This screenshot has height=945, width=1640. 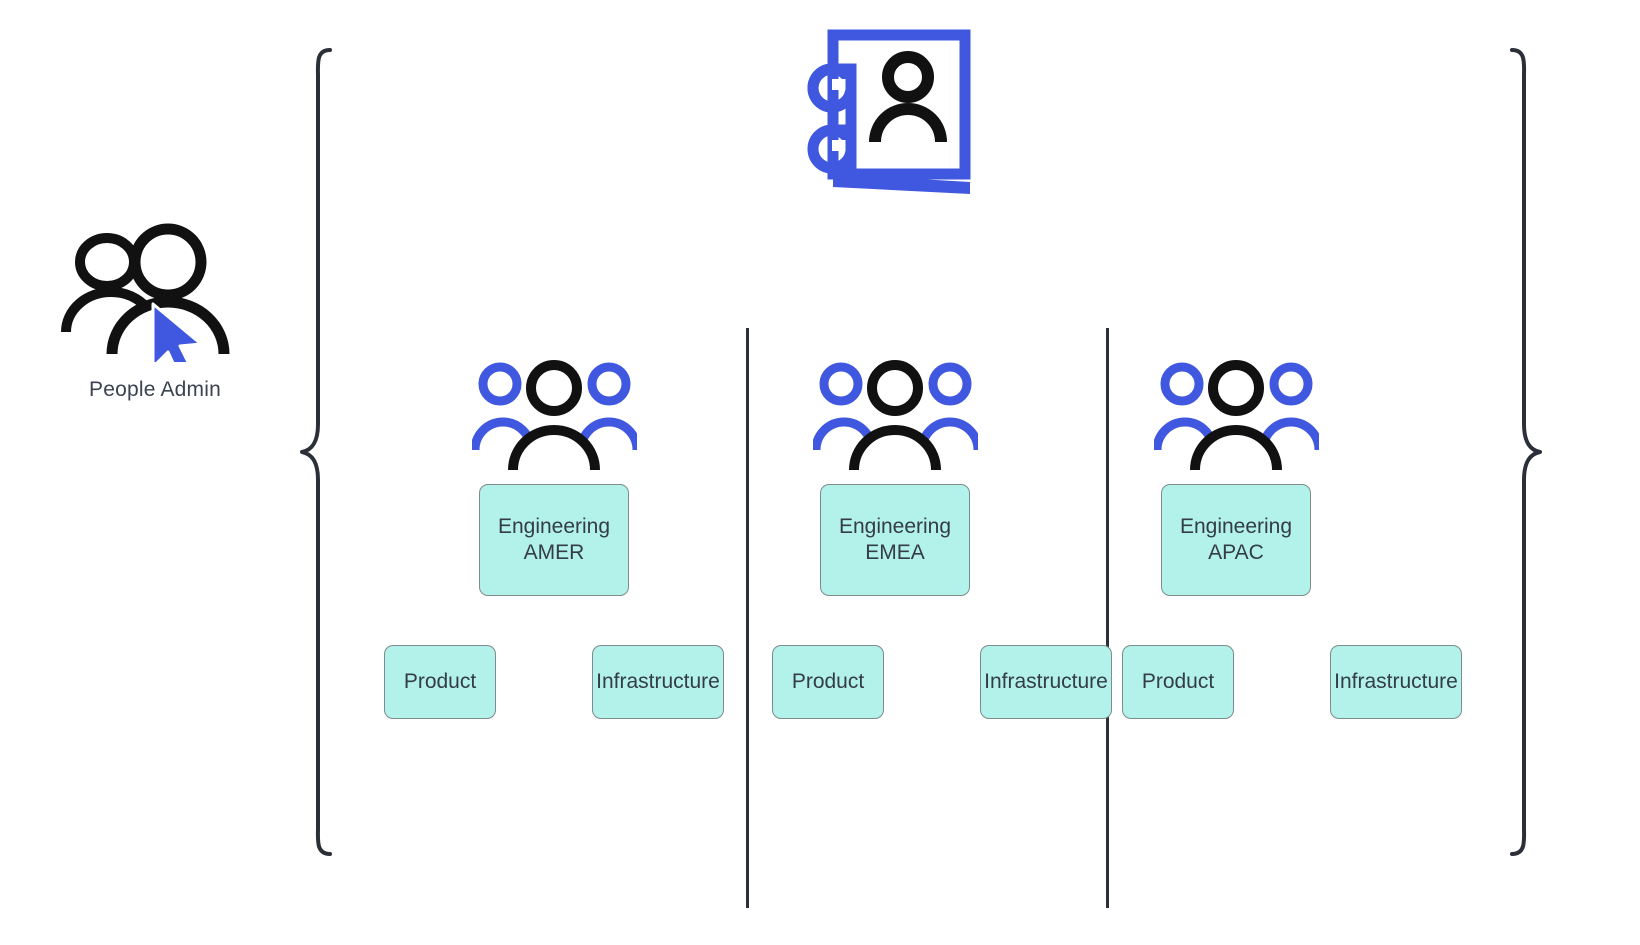 I want to click on subteam-box-amer-infrastructure: Infrastructure, so click(x=658, y=682).